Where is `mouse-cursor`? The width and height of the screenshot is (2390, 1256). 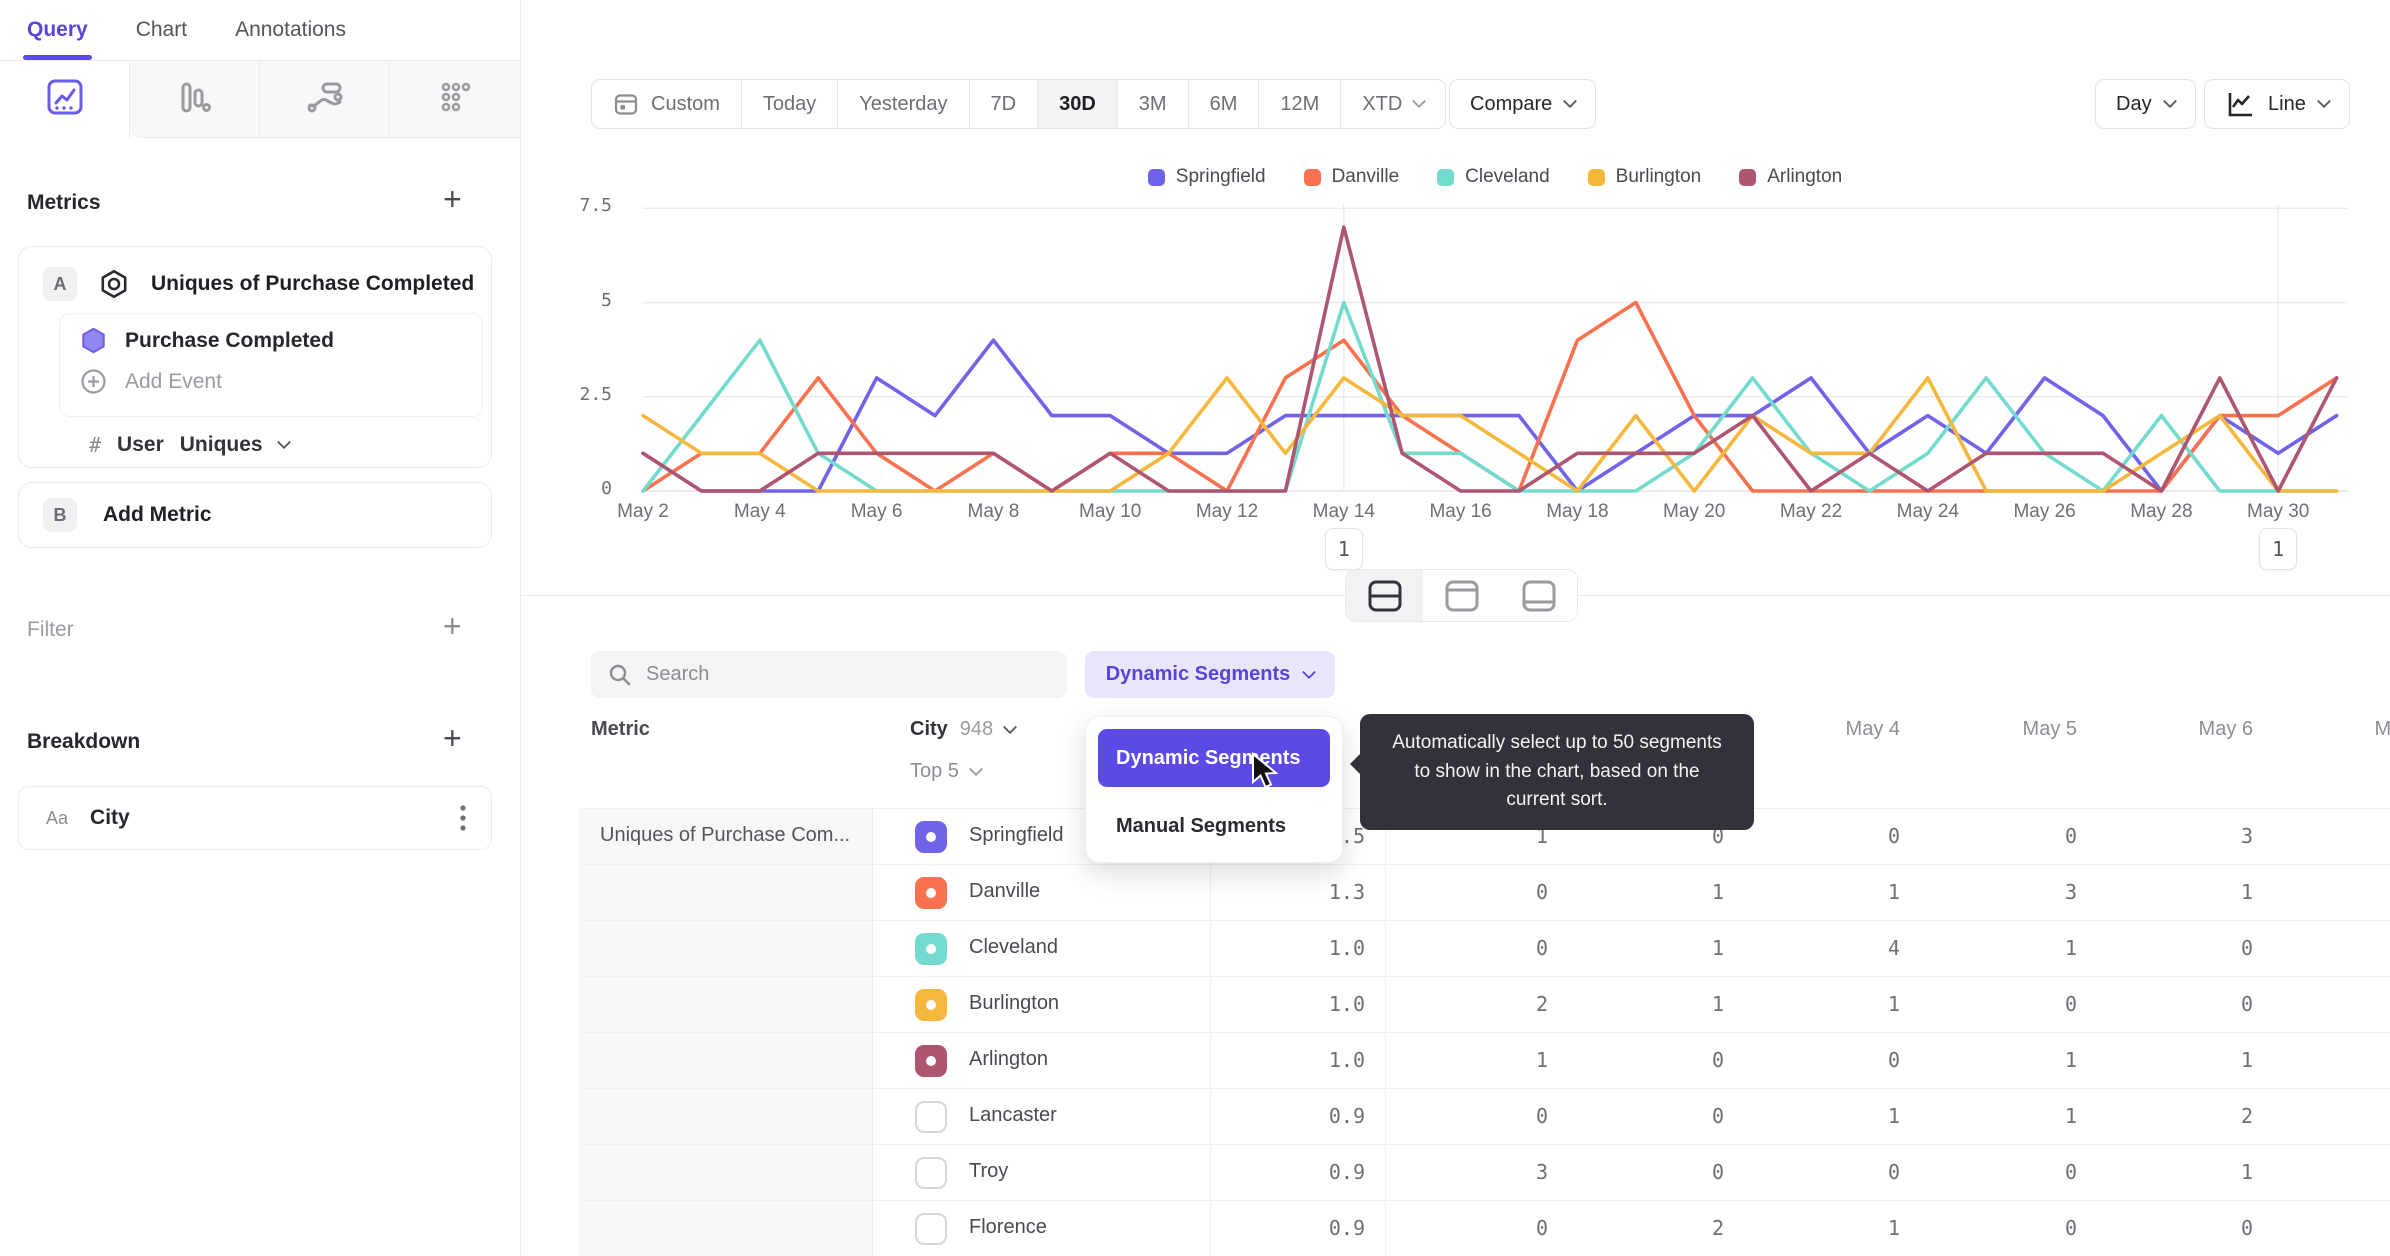
mouse-cursor is located at coordinates (1267, 774).